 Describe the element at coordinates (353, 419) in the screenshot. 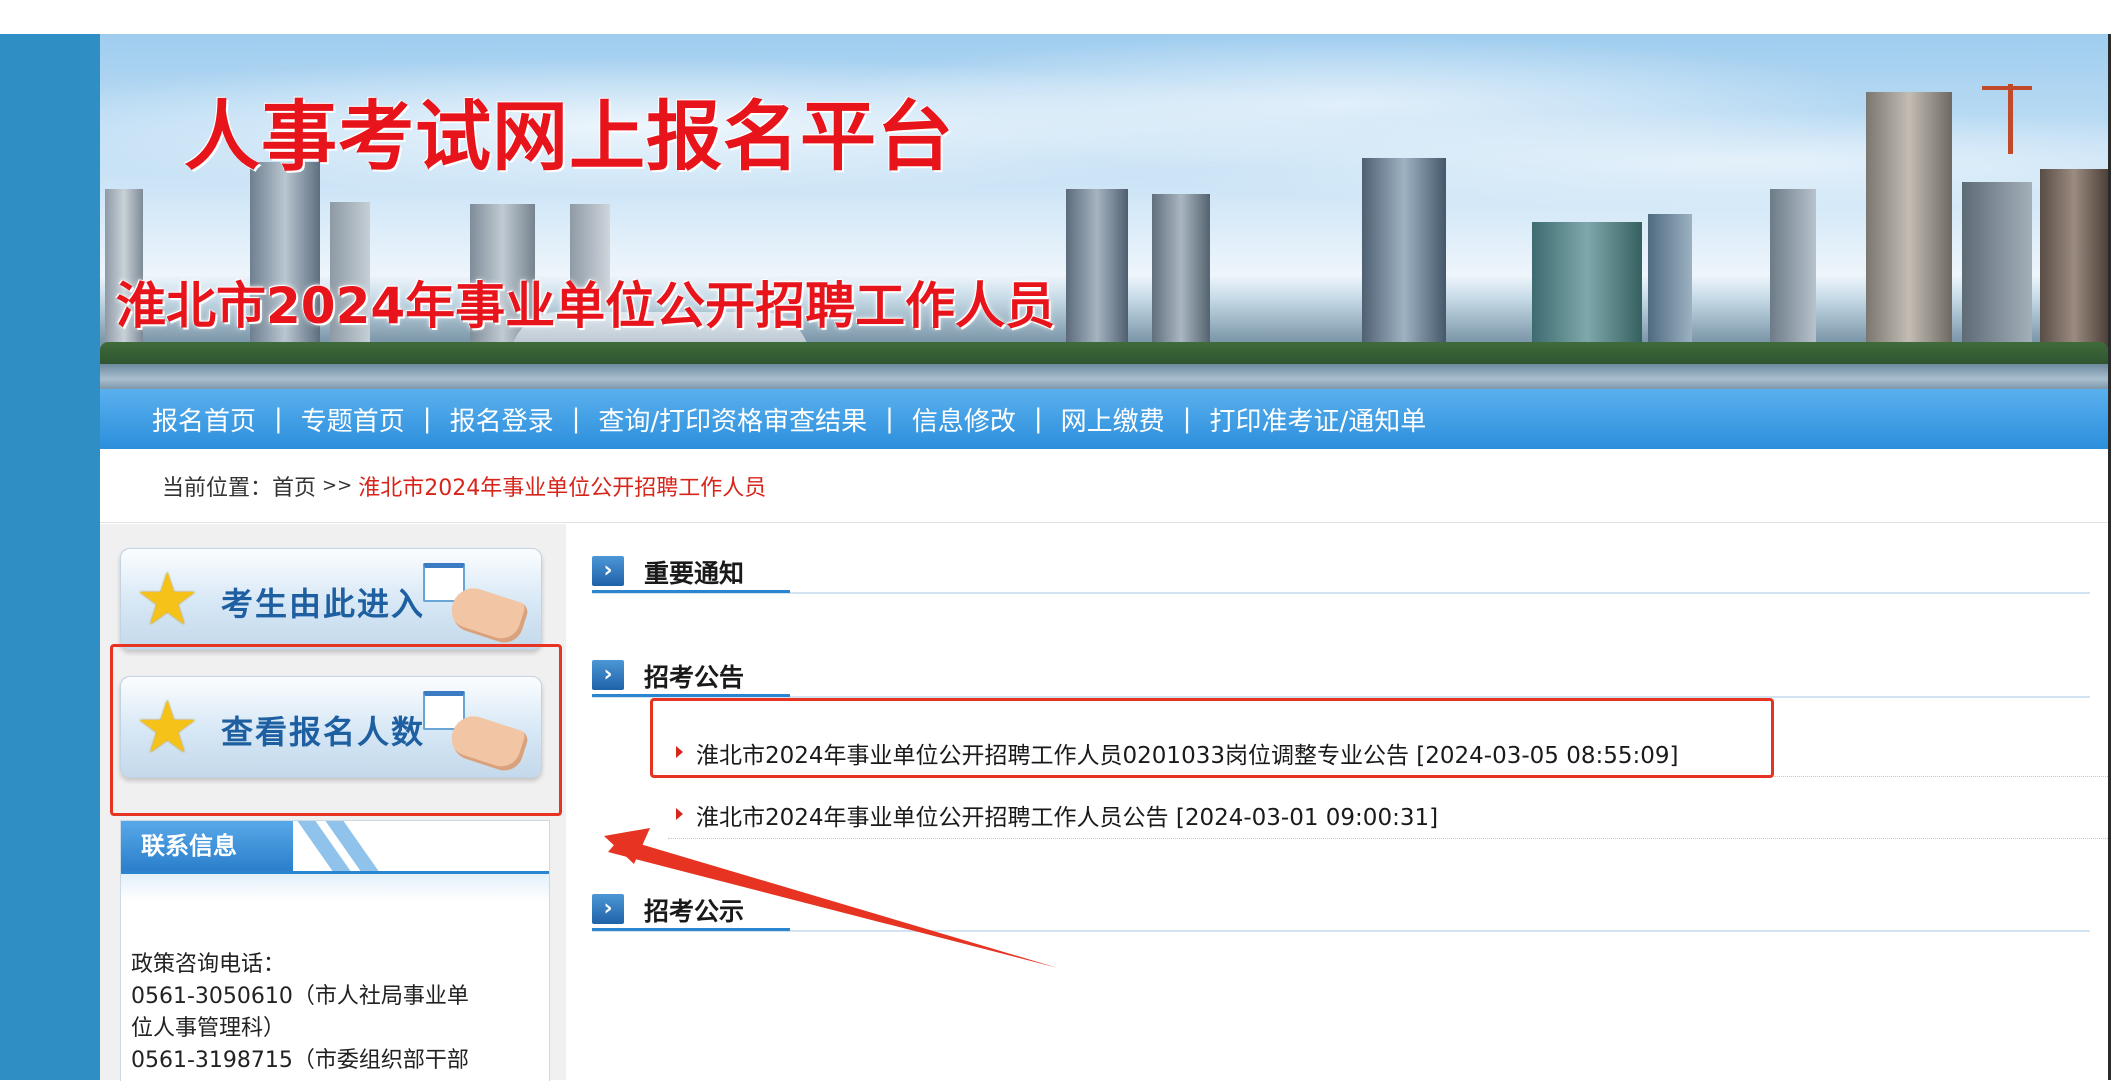

I see `nav-item-topic-home: 专题首页` at that location.